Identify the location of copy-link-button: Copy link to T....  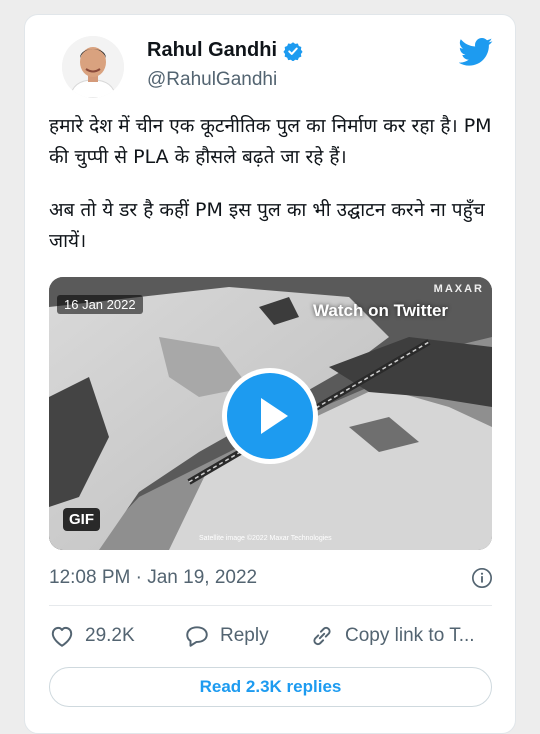
(392, 636).